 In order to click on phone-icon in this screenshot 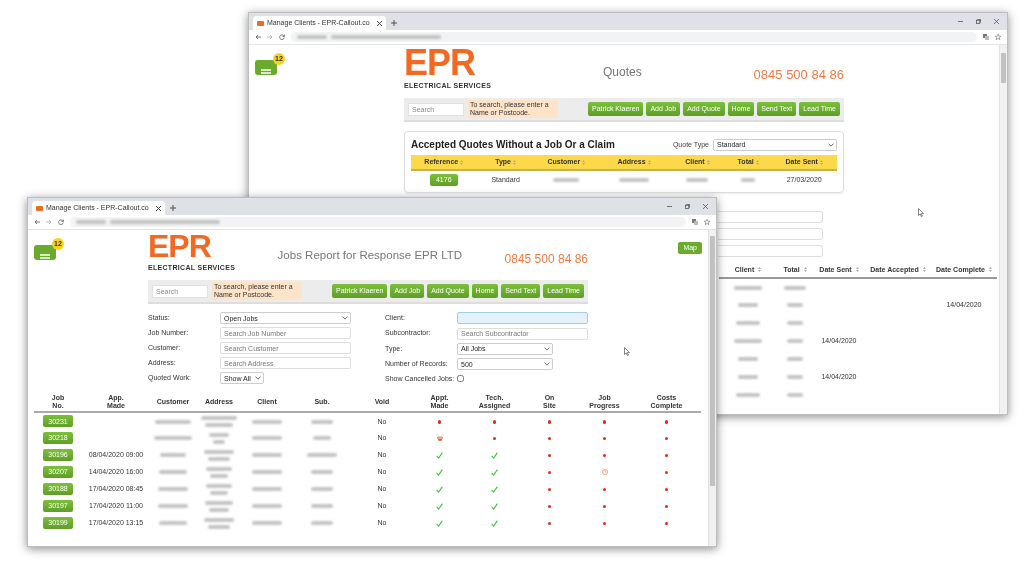, I will do `click(439, 438)`.